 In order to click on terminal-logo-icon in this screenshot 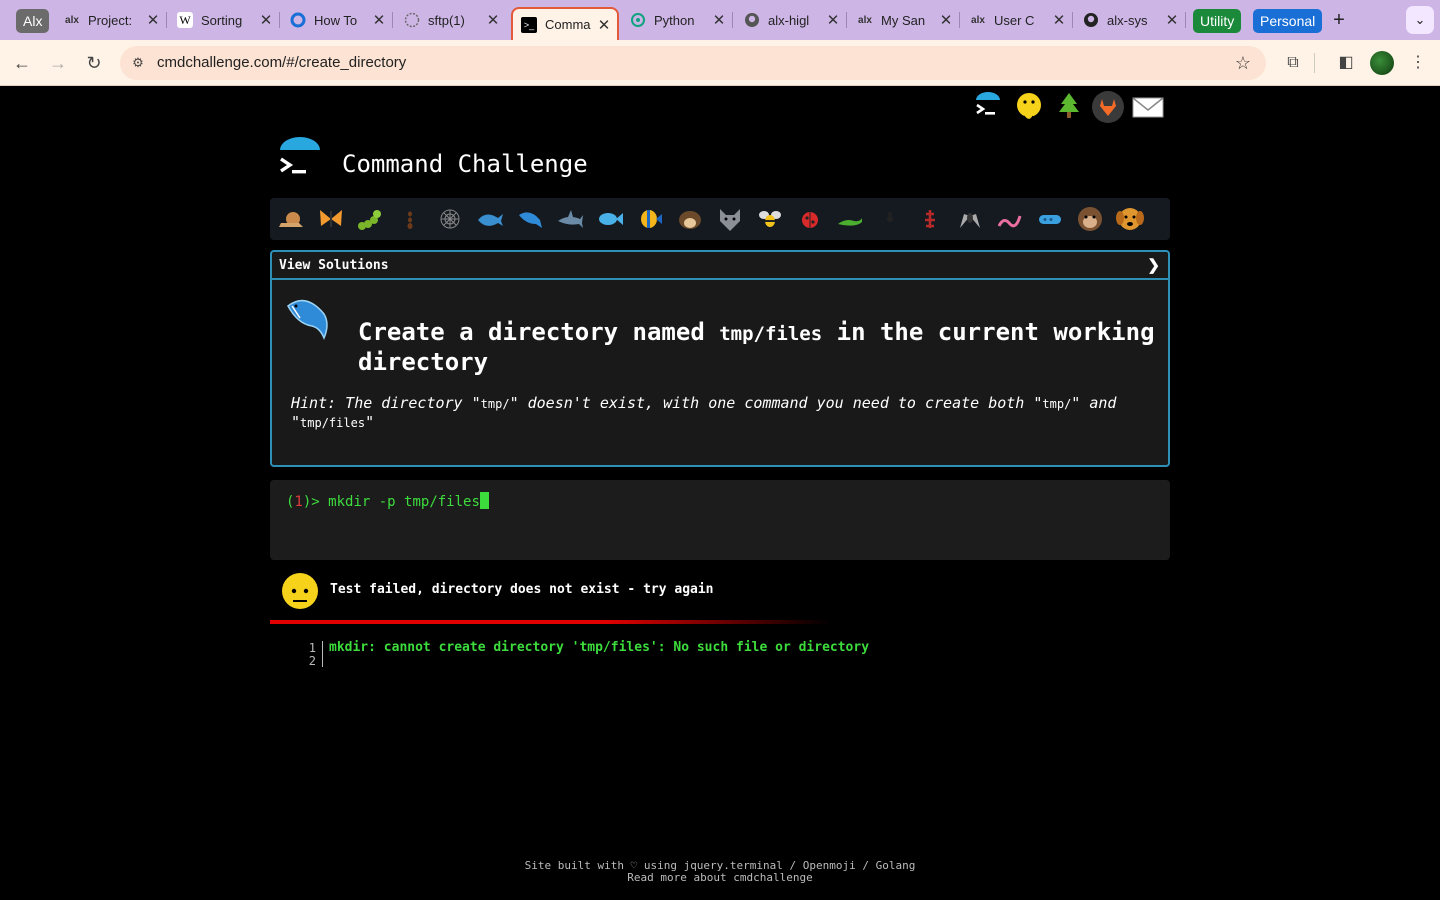, I will do `click(988, 107)`.